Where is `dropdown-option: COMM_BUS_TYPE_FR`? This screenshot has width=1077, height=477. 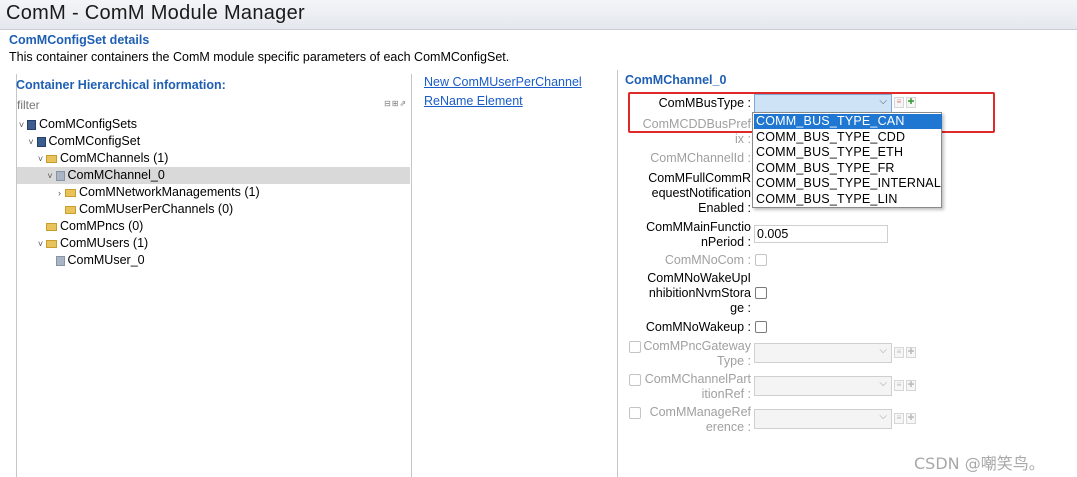
dropdown-option: COMM_BUS_TYPE_FR is located at coordinates (848, 168).